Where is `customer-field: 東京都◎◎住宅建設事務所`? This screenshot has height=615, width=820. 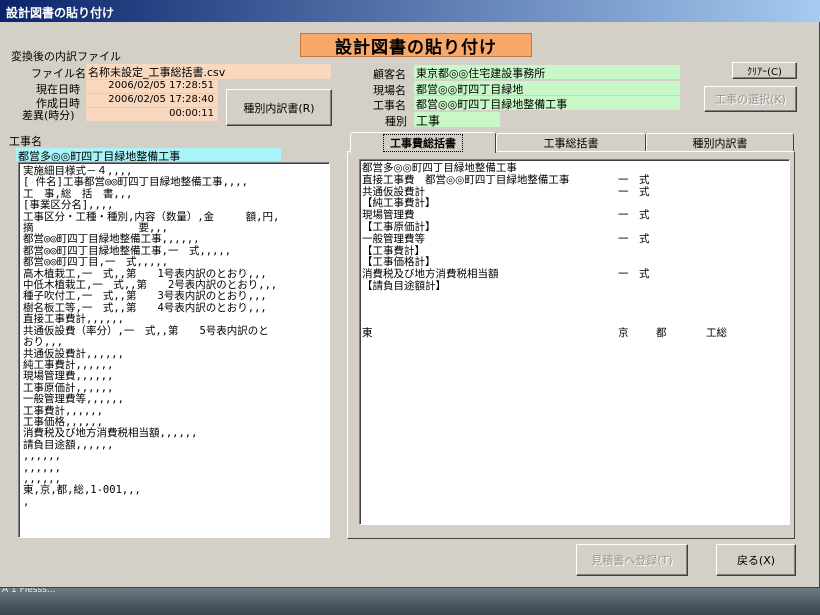 customer-field: 東京都◎◎住宅建設事務所 is located at coordinates (547, 72).